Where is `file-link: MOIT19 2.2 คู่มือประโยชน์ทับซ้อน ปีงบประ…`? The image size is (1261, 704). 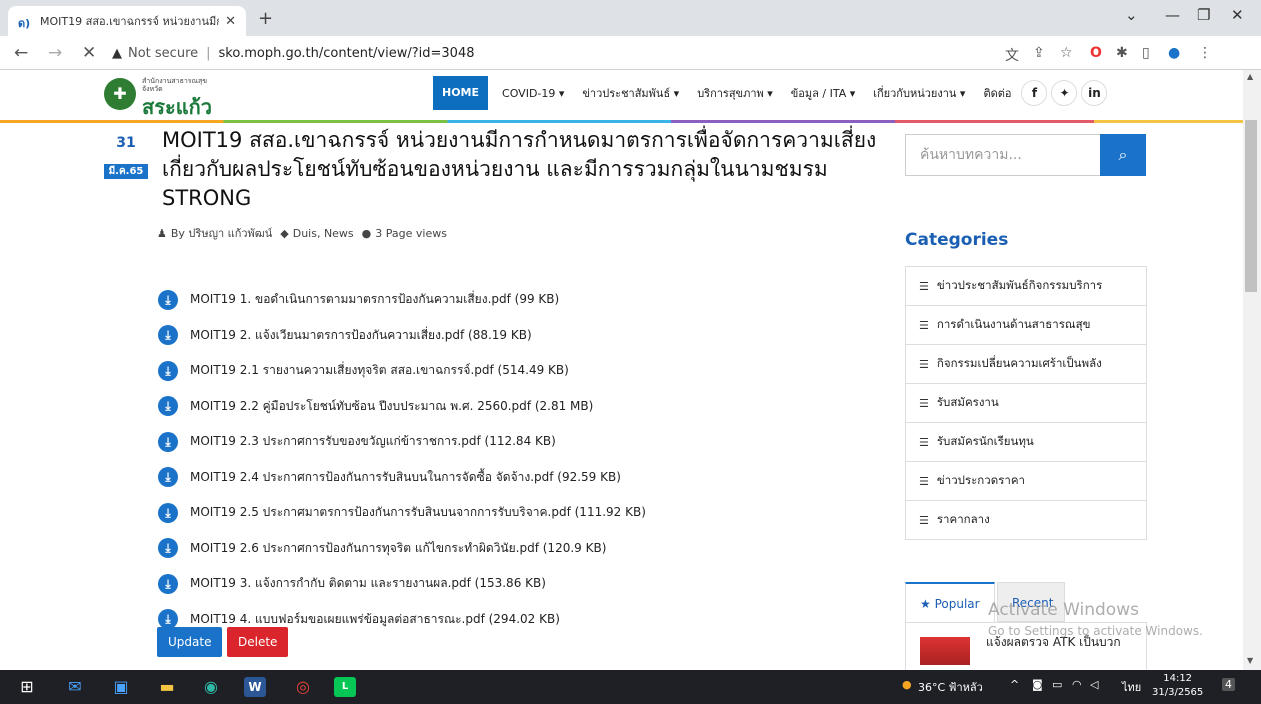 file-link: MOIT19 2.2 คู่มือประโยชน์ทับซ้อน ปีงบประ… is located at coordinates (391, 406).